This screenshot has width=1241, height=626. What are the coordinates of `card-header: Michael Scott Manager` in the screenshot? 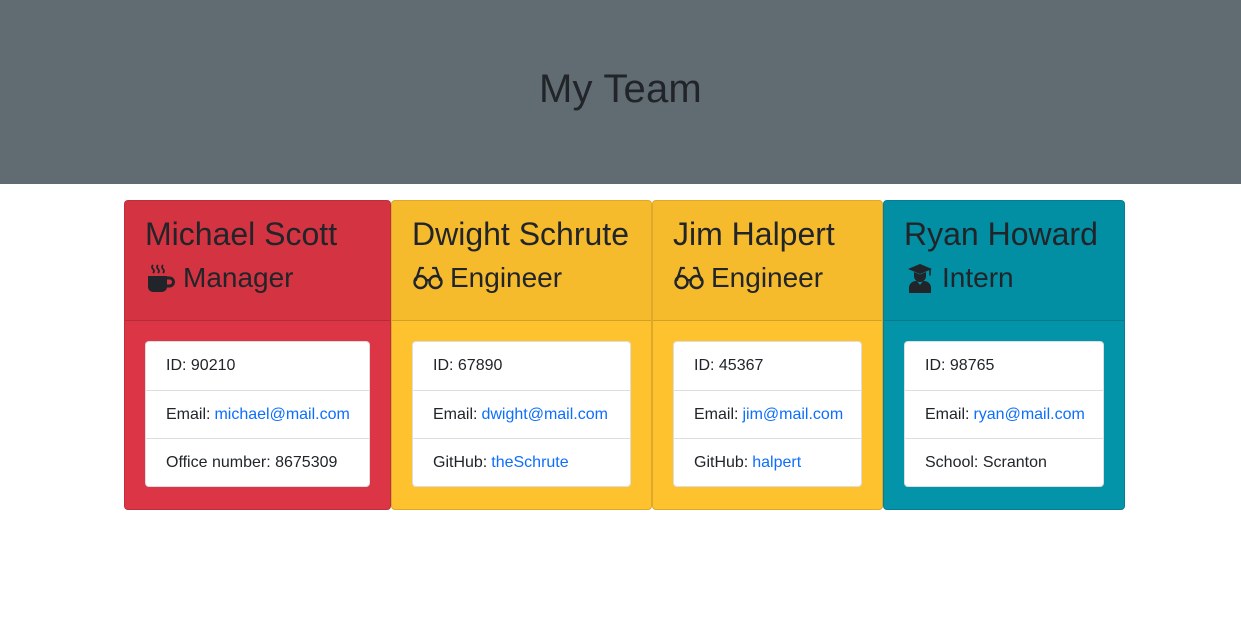 It's located at (257, 261).